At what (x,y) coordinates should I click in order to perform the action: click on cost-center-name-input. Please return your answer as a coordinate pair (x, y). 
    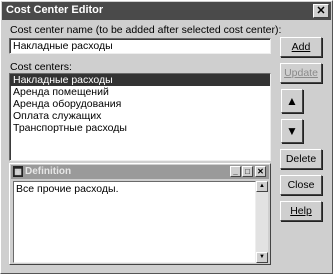
    Looking at the image, I should click on (140, 46).